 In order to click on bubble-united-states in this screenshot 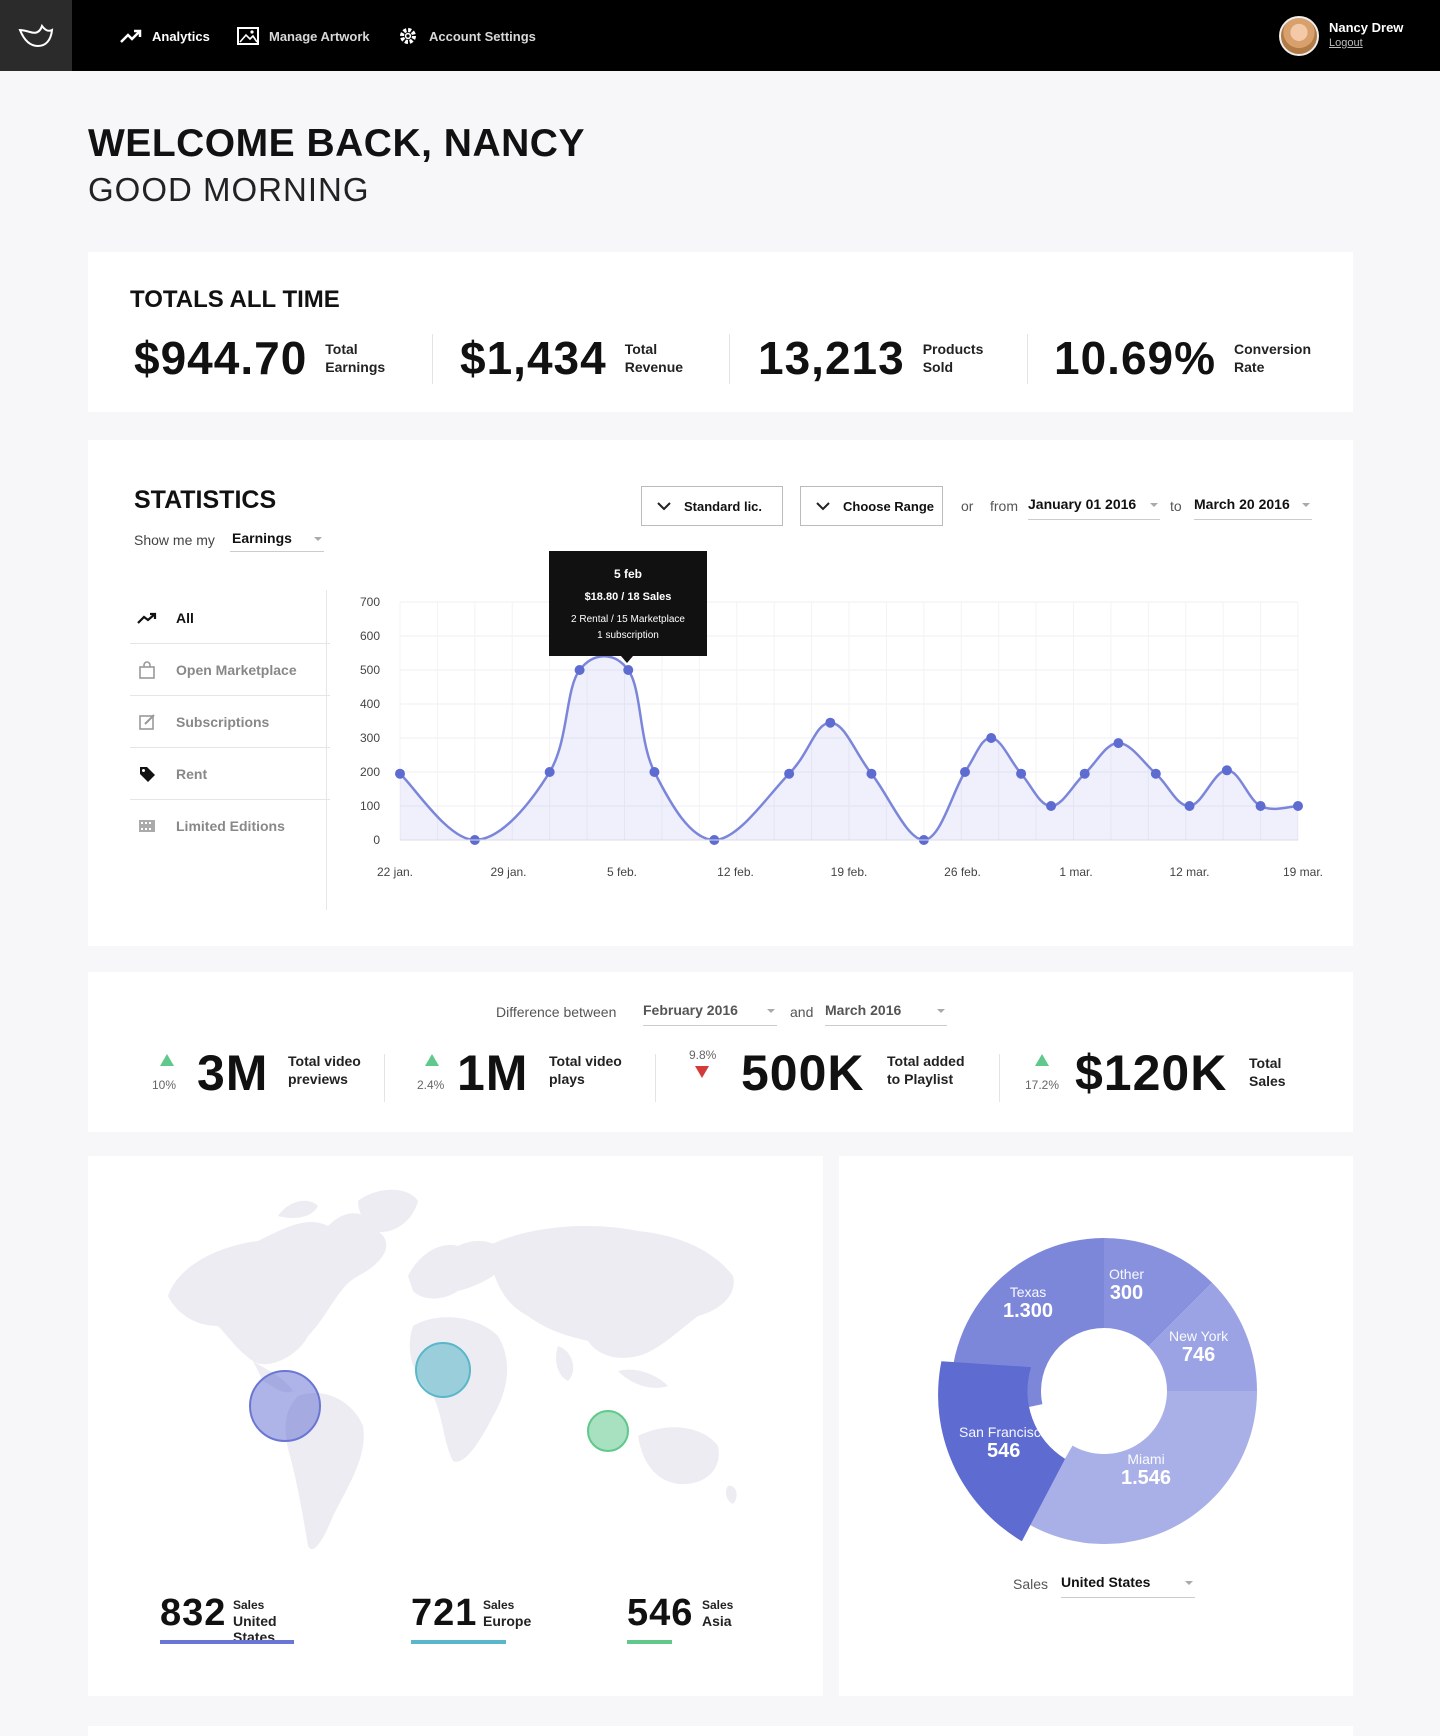, I will do `click(285, 1406)`.